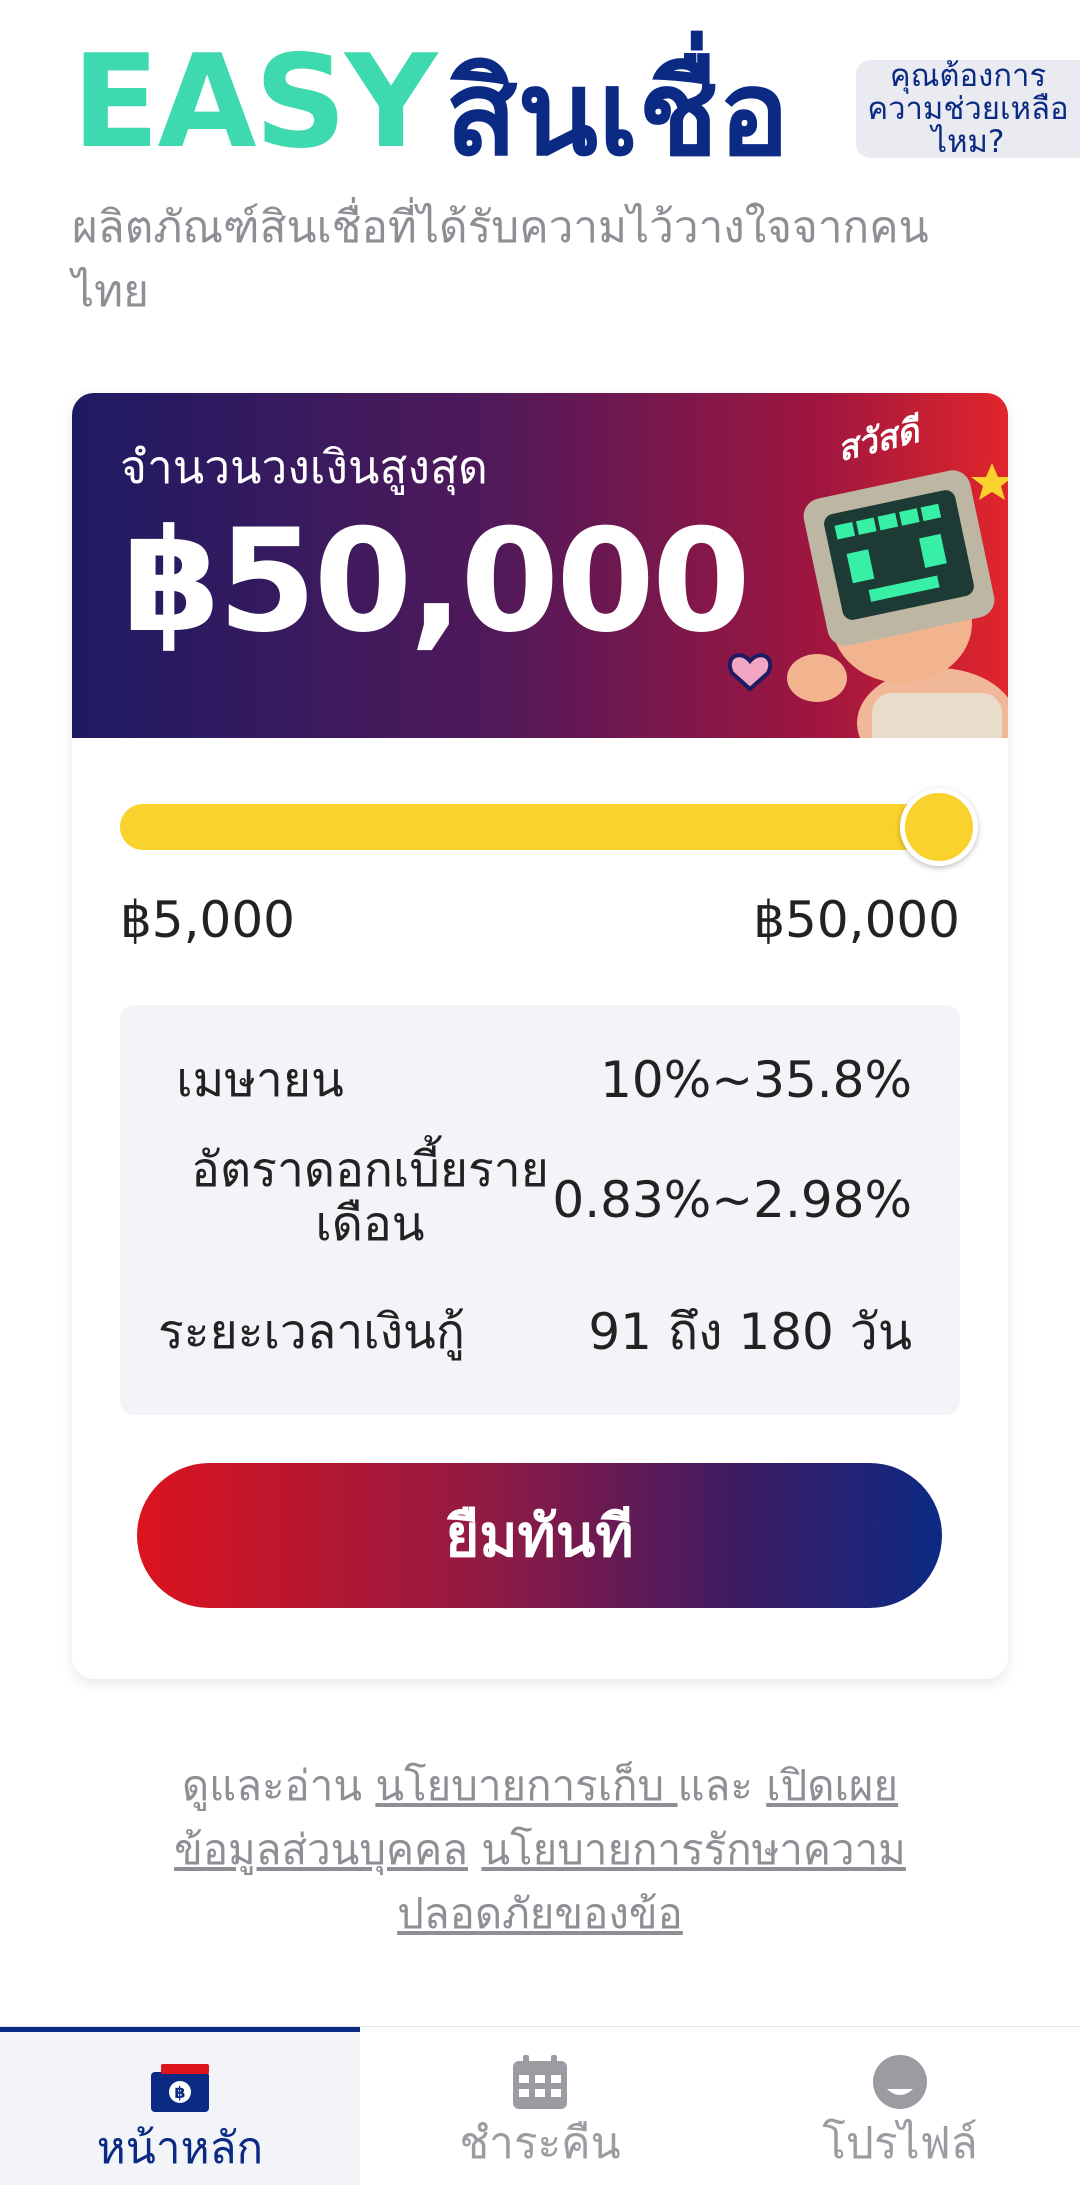 The width and height of the screenshot is (1080, 2185). Describe the element at coordinates (311, 1332) in the screenshot. I see `loan-term-label: ระยะเวลาเงินกู้` at that location.